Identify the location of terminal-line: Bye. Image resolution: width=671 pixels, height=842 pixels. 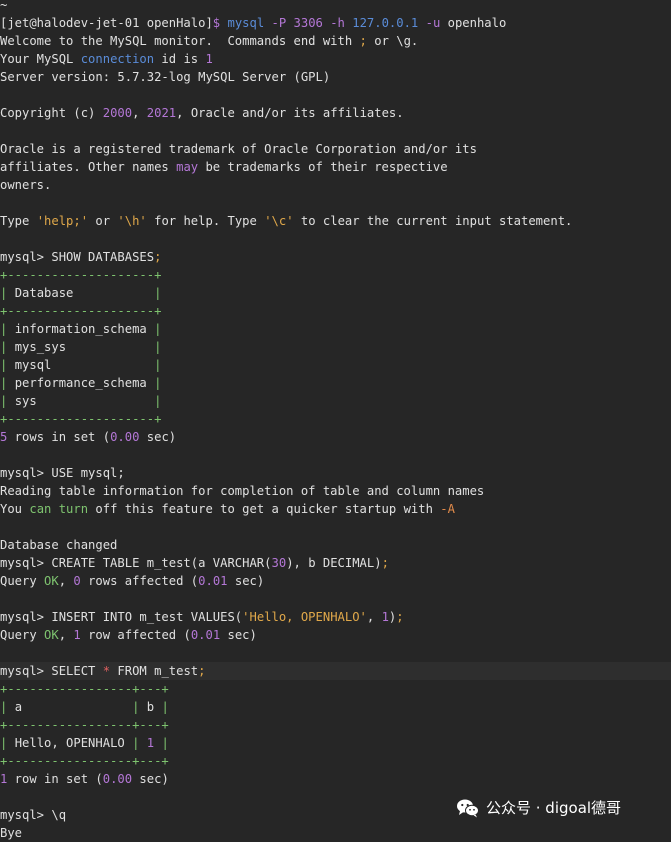
(335, 833).